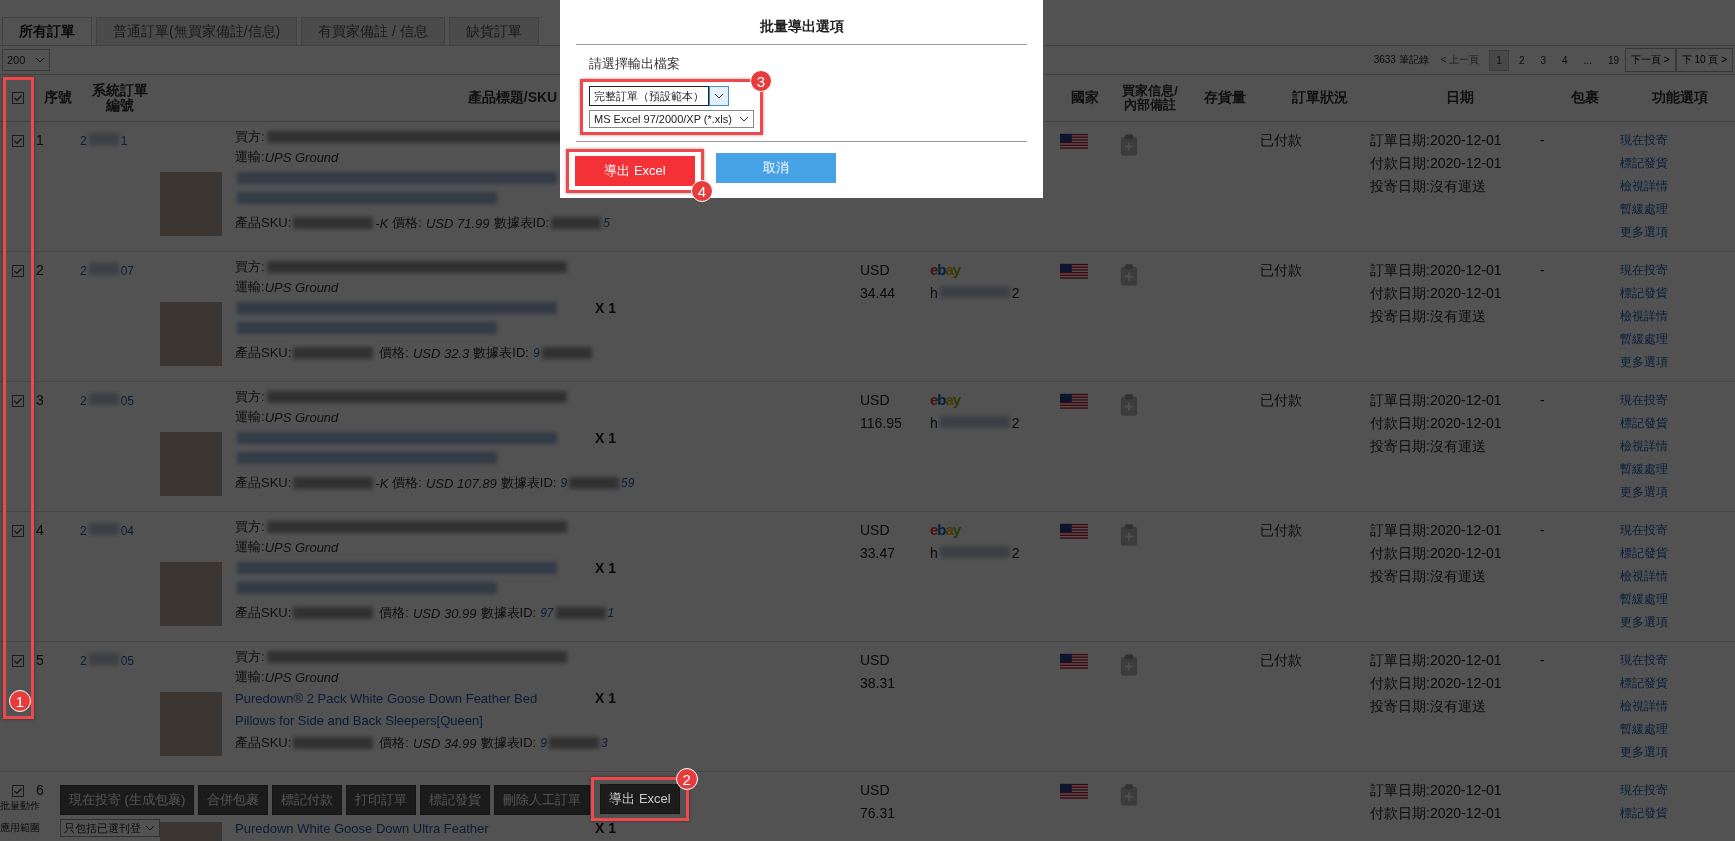 This screenshot has height=841, width=1735. Describe the element at coordinates (635, 171) in the screenshot. I see `export-button: 導出 Excel` at that location.